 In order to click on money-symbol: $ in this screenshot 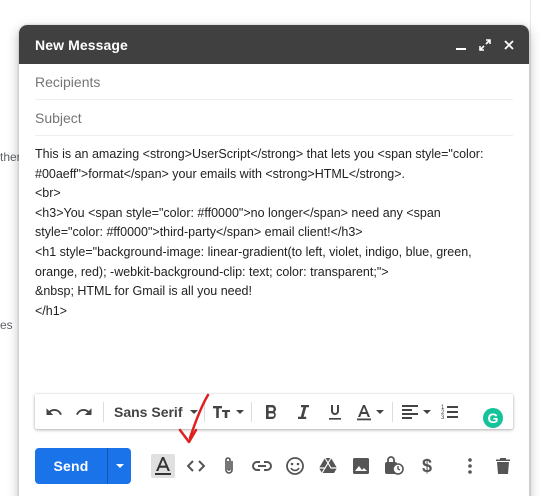, I will do `click(426, 465)`.